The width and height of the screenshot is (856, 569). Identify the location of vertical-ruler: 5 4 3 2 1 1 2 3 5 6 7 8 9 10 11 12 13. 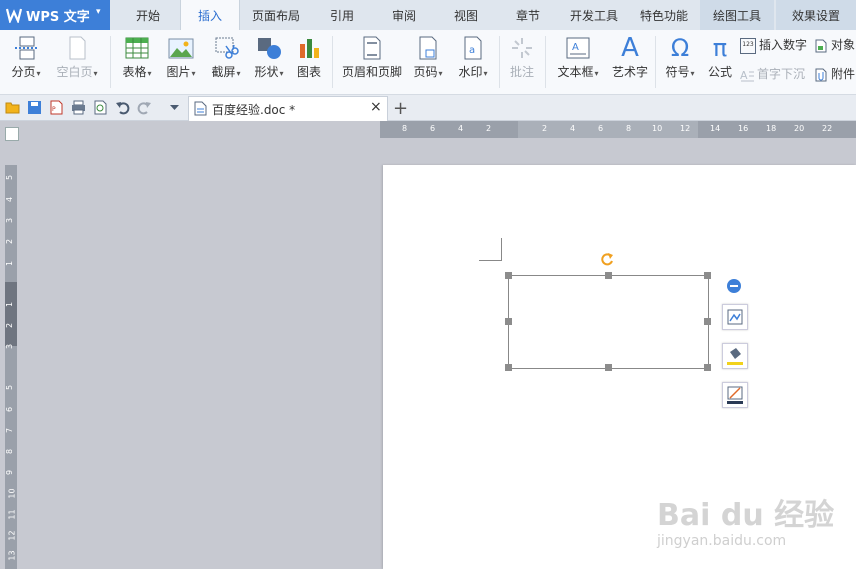
(11, 367).